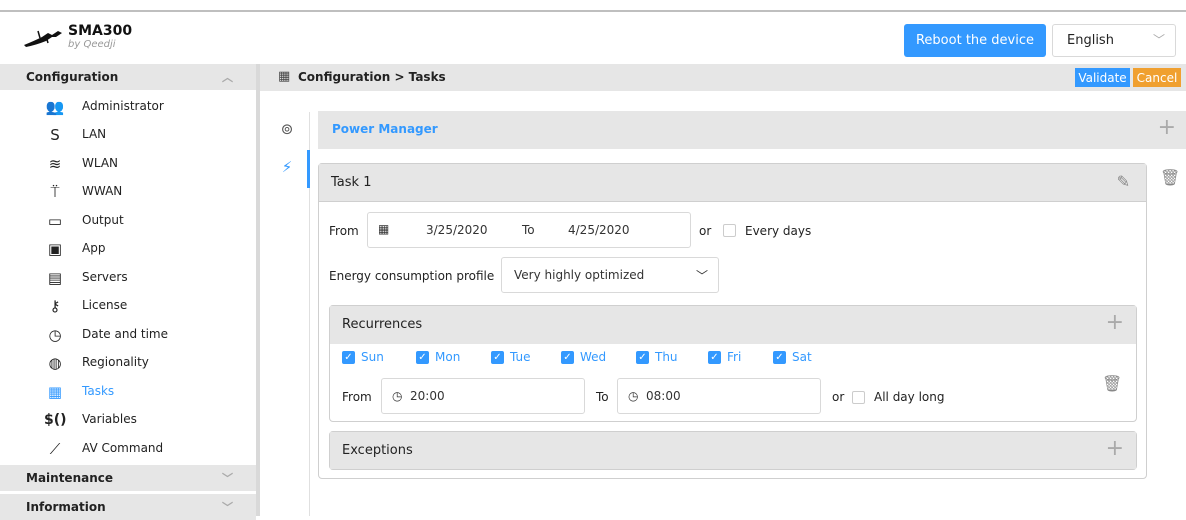 The height and width of the screenshot is (520, 1186). Describe the element at coordinates (102, 191) in the screenshot. I see `sidebar-item-label: WWAN` at that location.